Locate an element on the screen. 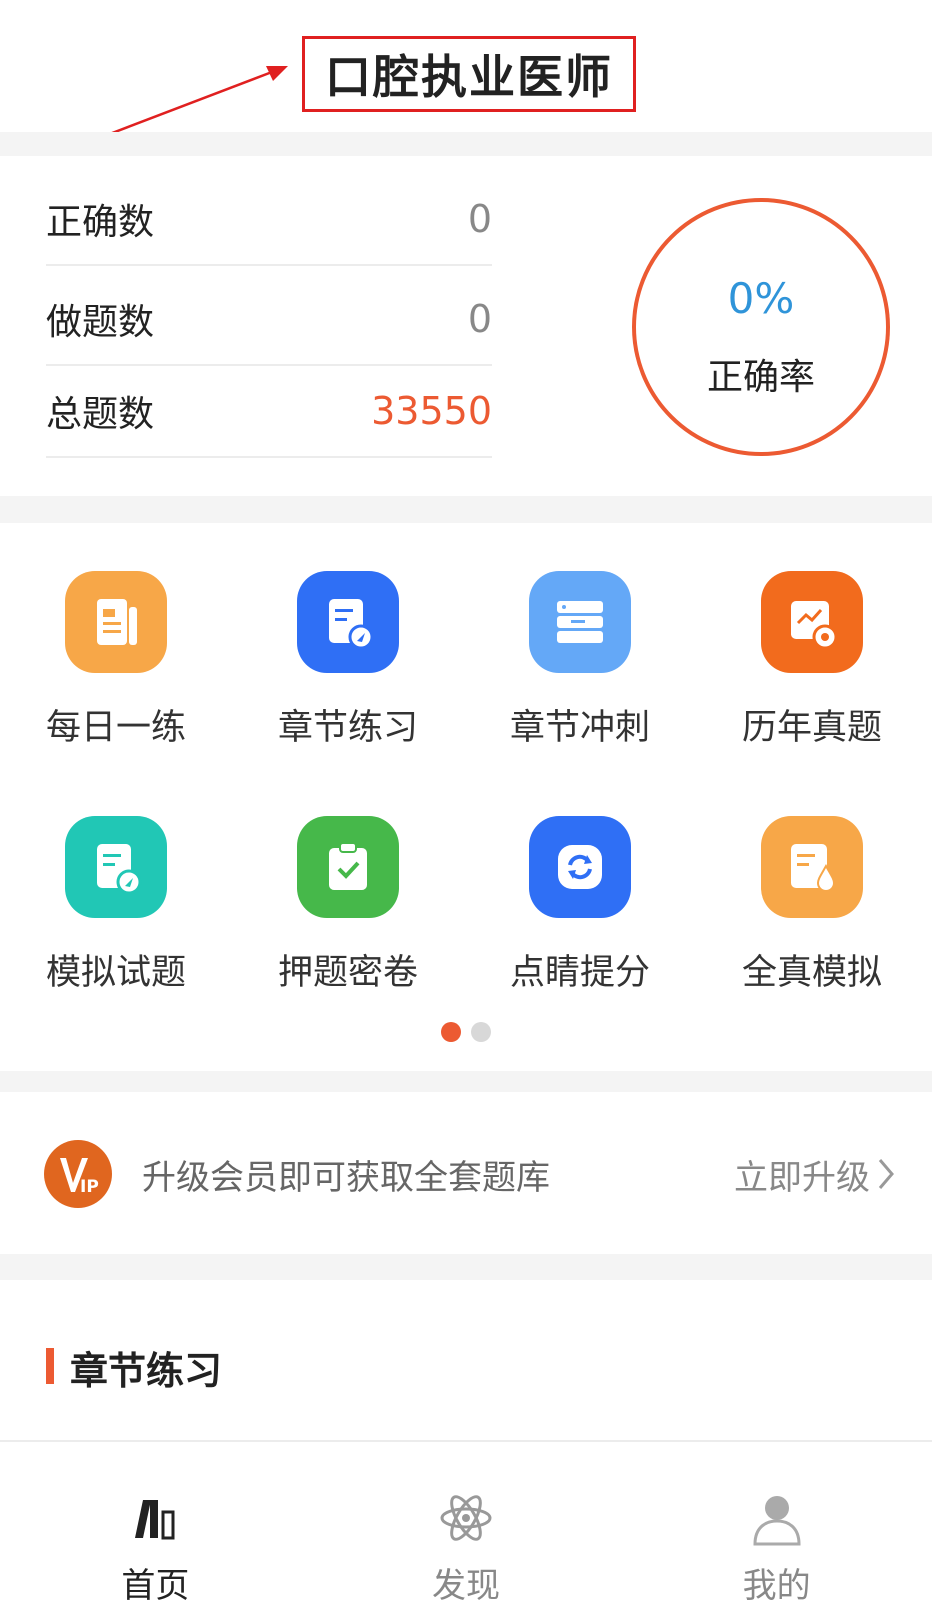 This screenshot has width=932, height=1604. grid-item-past-exams: 历年真题 is located at coordinates (812, 671).